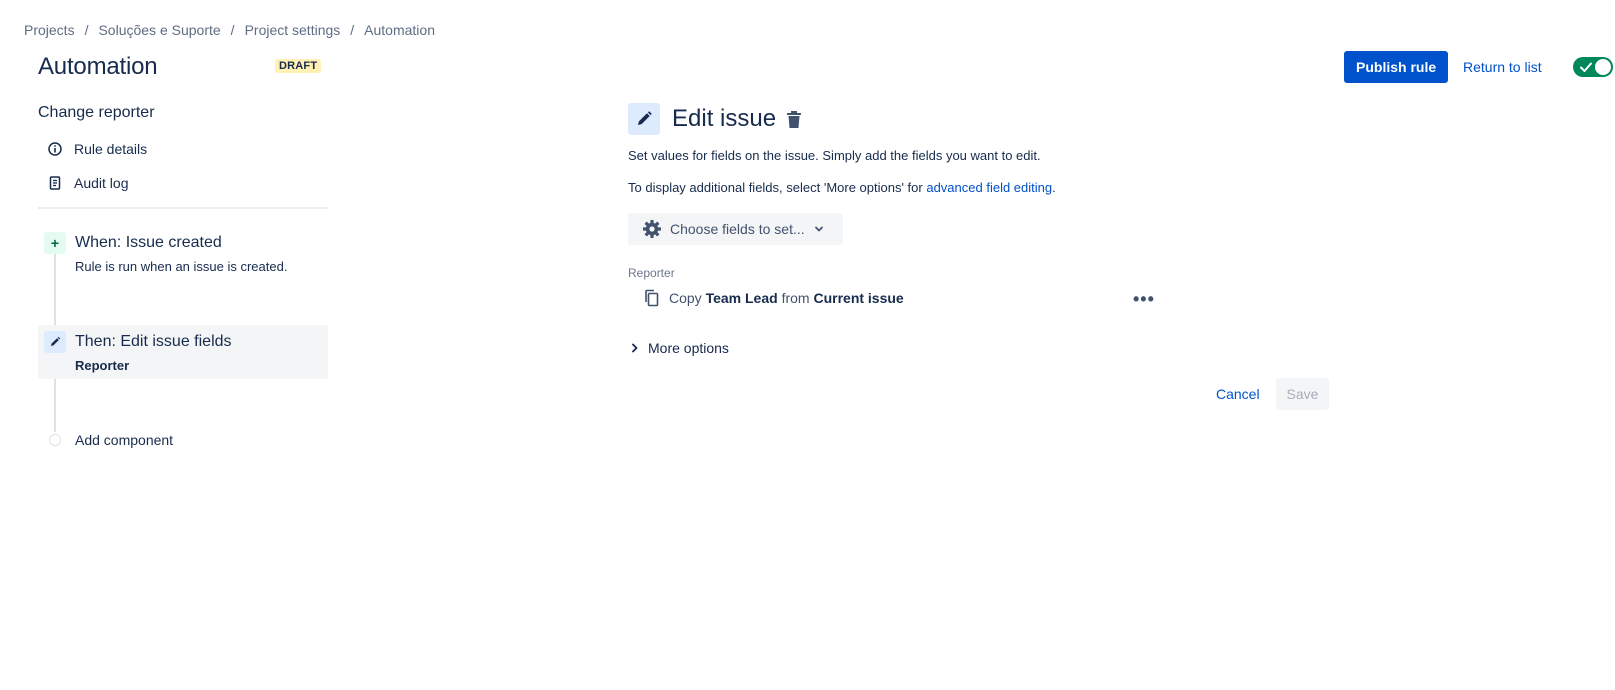  I want to click on chevron-right-icon, so click(635, 348).